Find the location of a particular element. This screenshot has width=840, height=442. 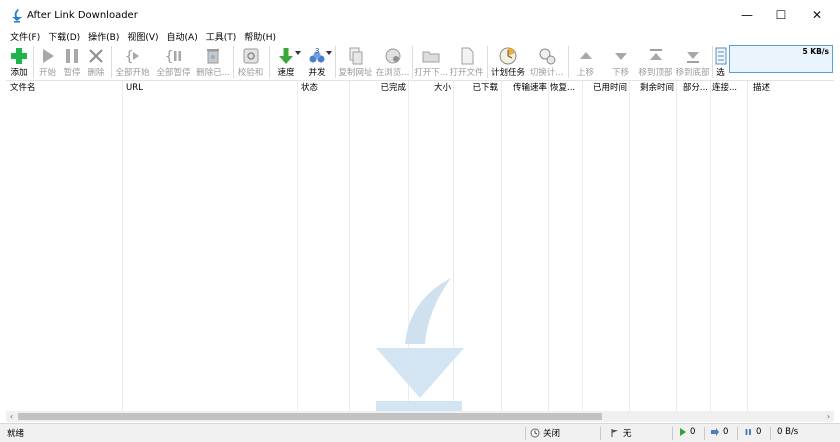

status-speed-limit-text: 无 is located at coordinates (627, 434).